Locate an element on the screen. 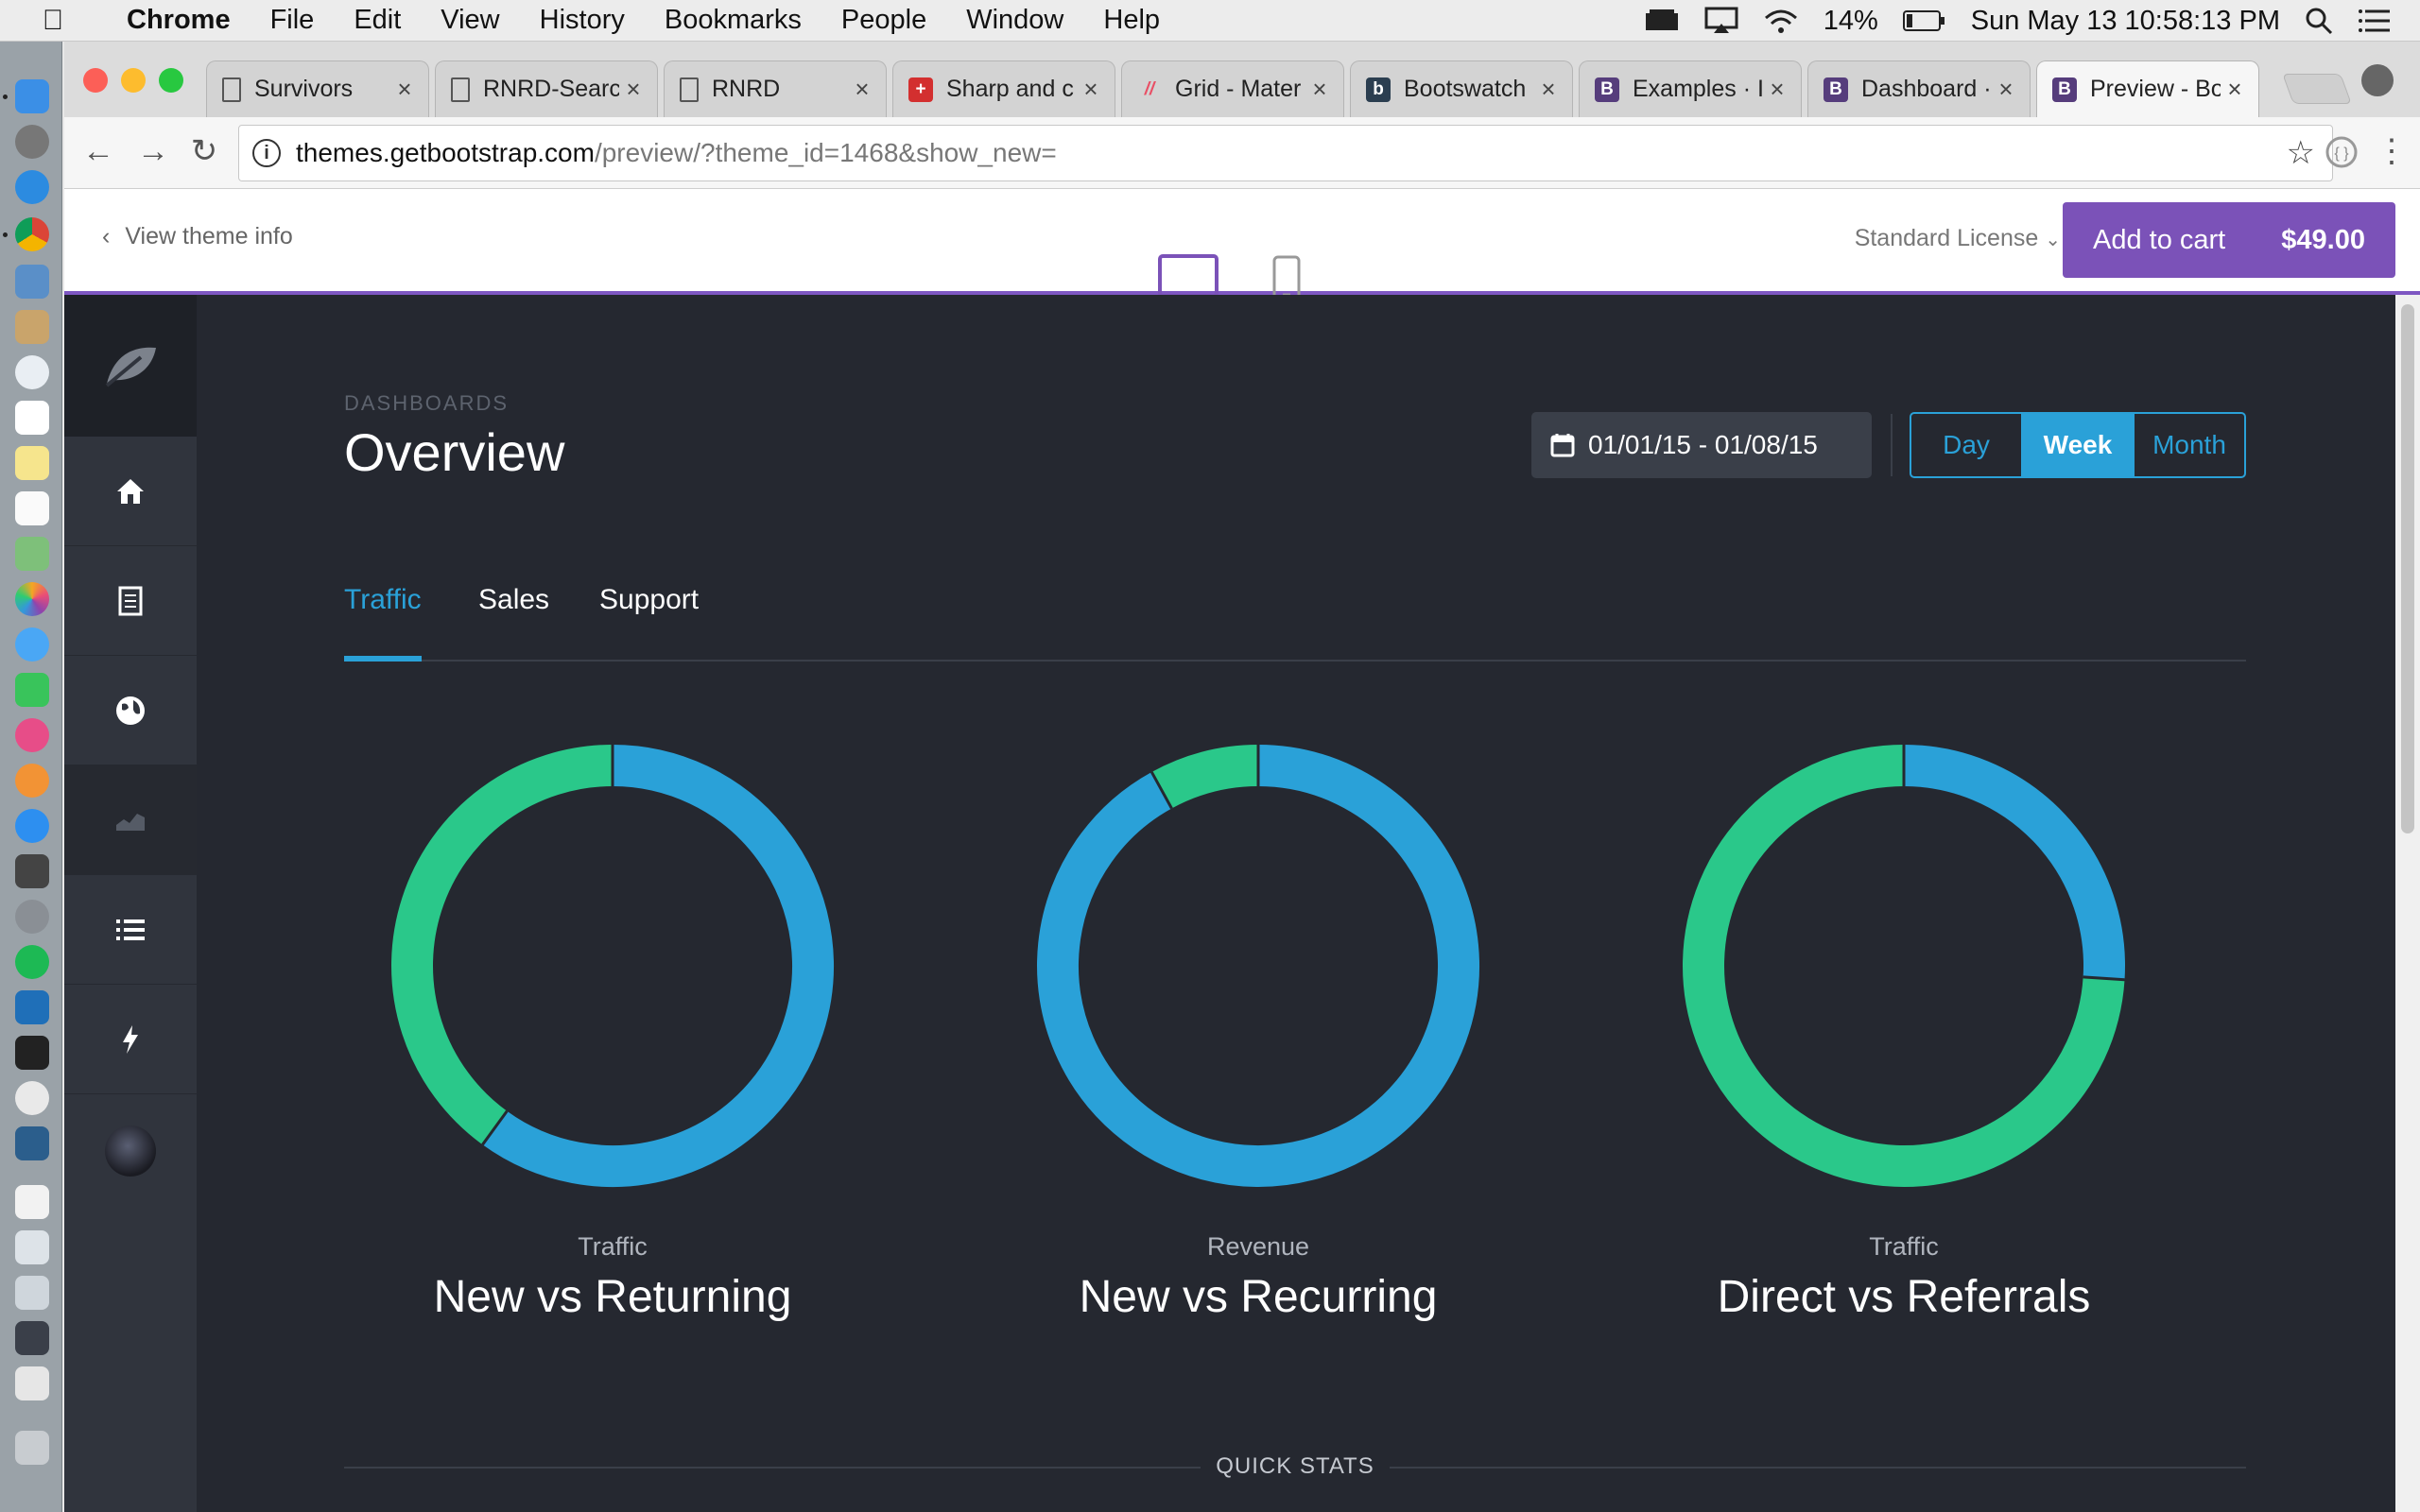 The width and height of the screenshot is (2420, 1512). browser-tab: Survivors × is located at coordinates (318, 88).